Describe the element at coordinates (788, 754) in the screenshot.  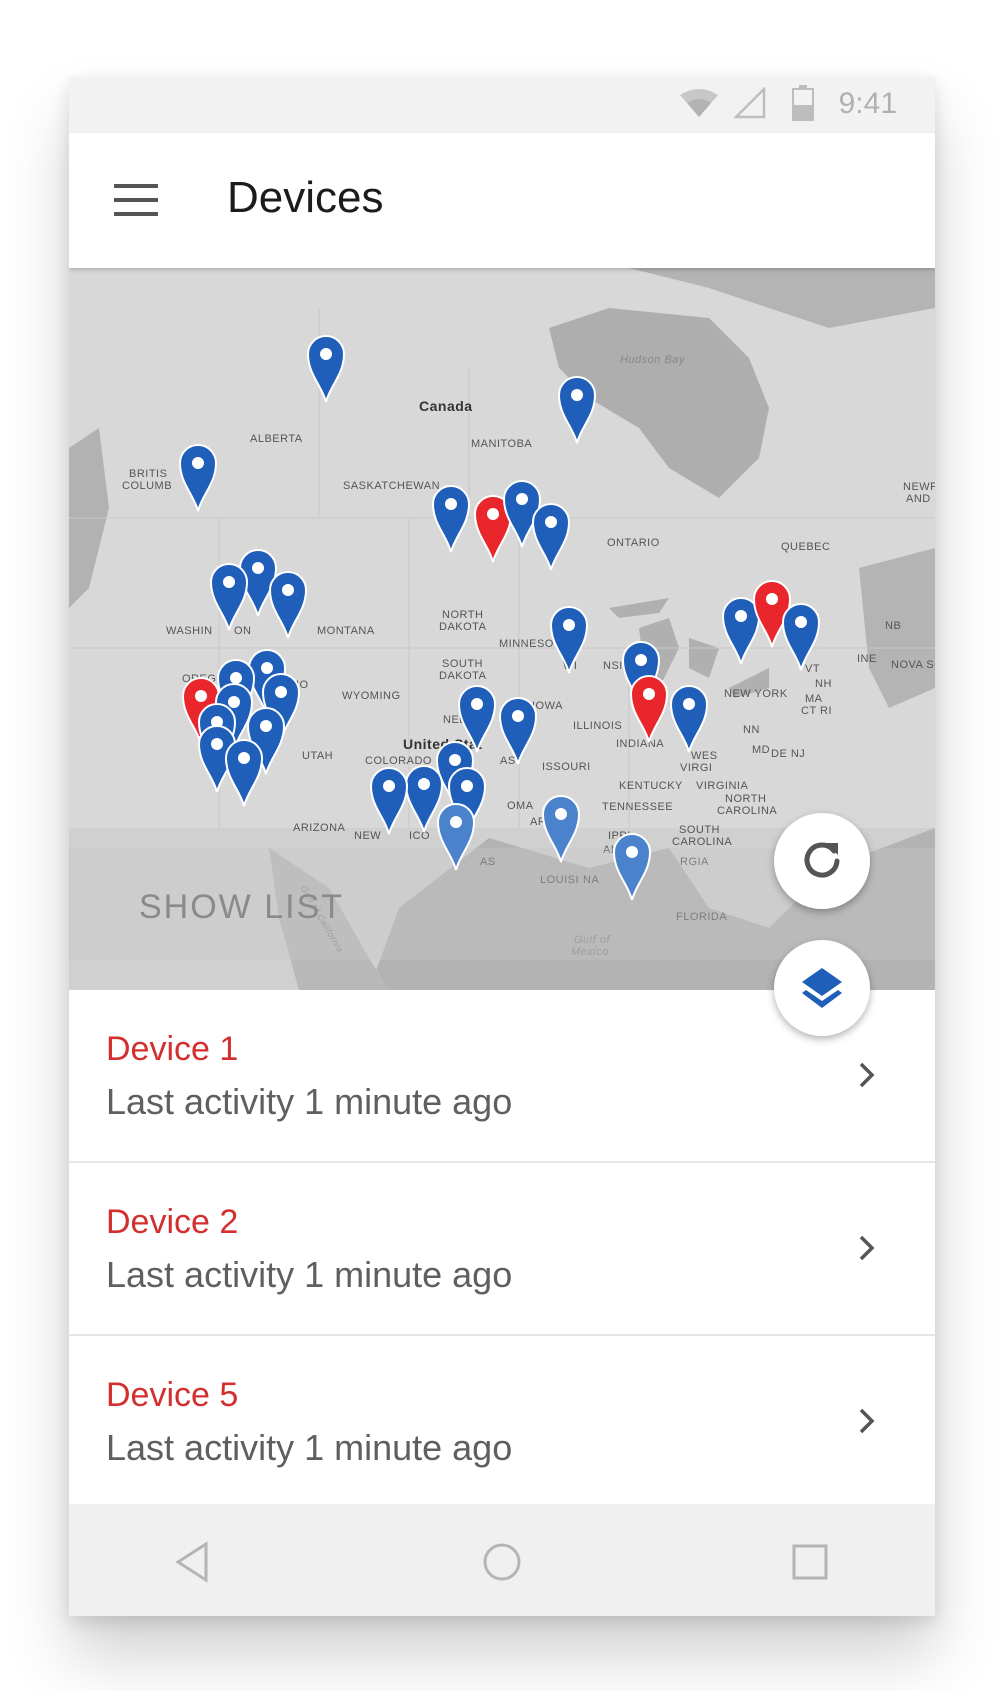
I see `map-label-delaware-new-jersey: DE NJ` at that location.